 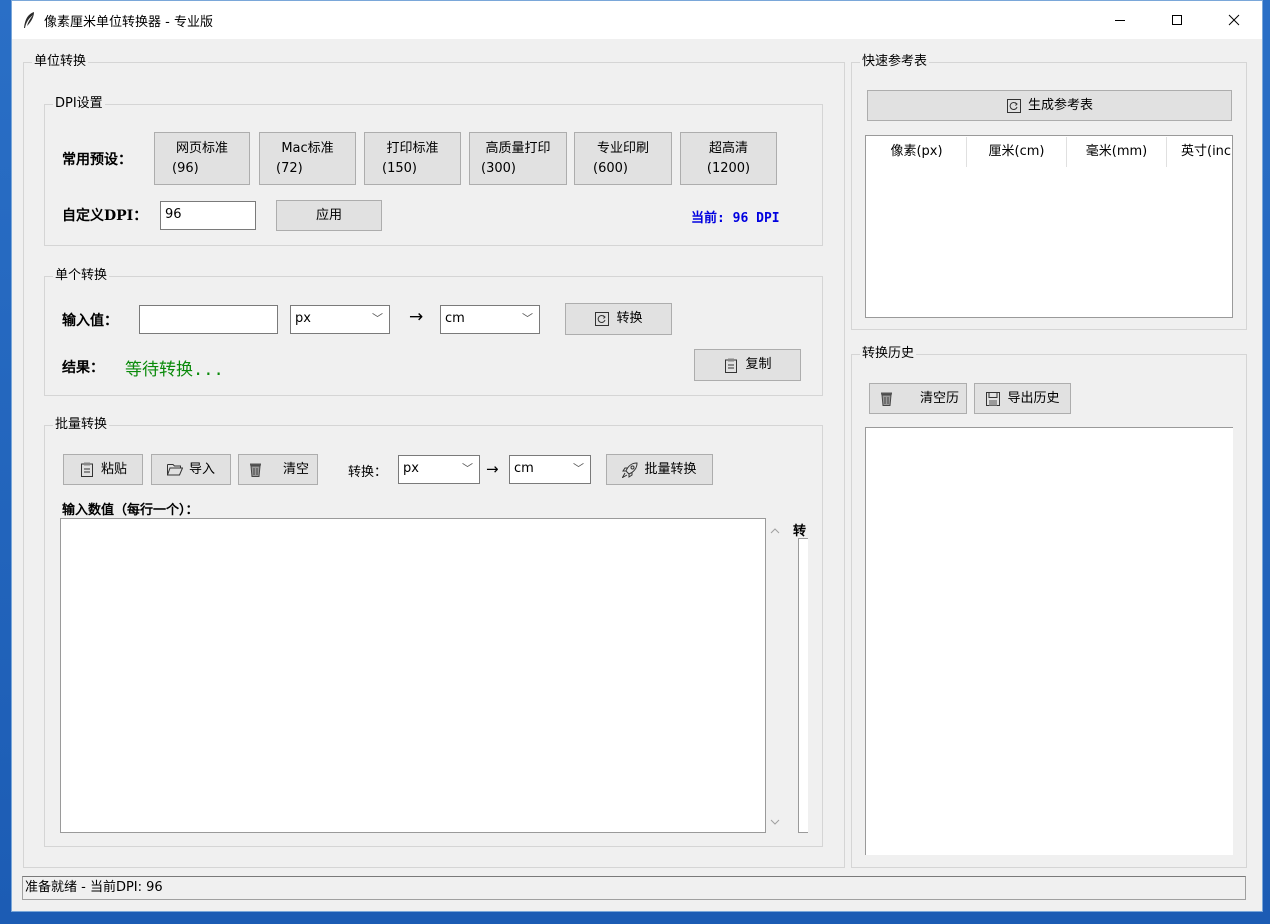 What do you see at coordinates (940, 398) in the screenshot?
I see `clear-history-label: 清空历` at bounding box center [940, 398].